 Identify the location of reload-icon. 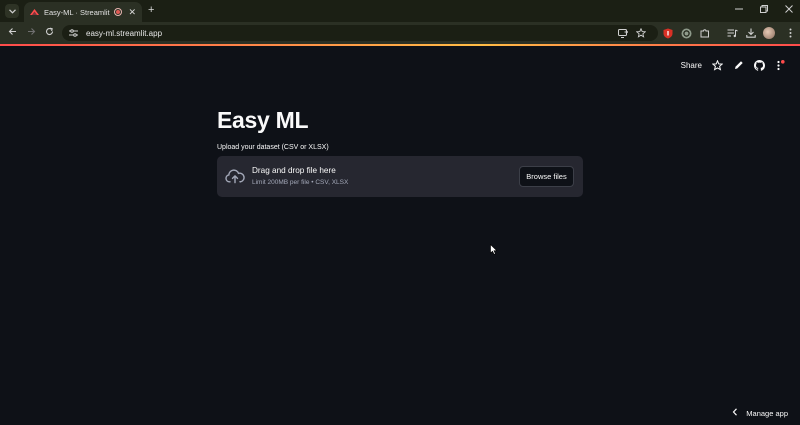
(49, 33).